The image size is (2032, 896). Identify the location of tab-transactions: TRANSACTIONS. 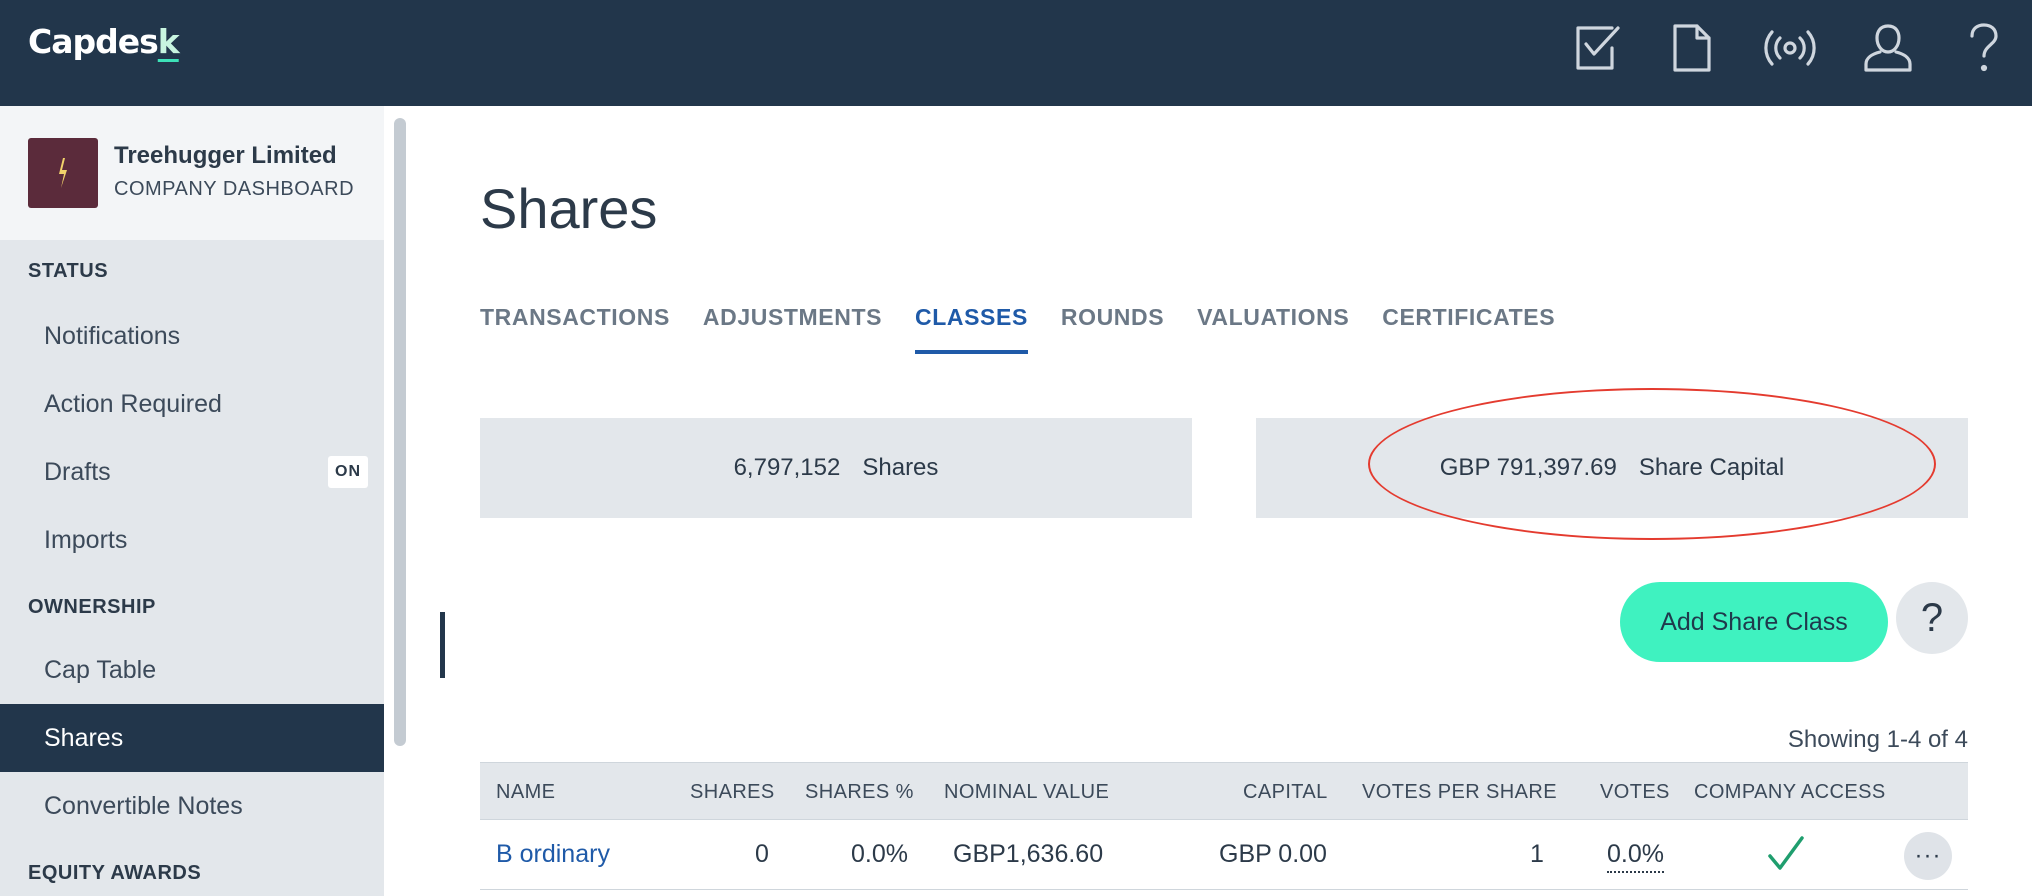
(575, 327).